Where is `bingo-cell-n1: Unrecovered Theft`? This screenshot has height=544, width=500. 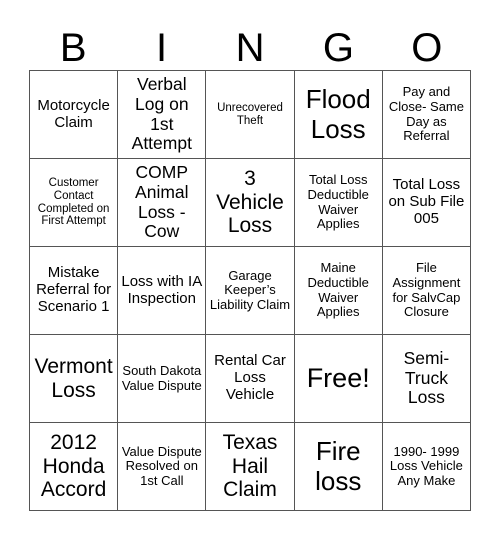
bingo-cell-n1: Unrecovered Theft is located at coordinates (250, 115).